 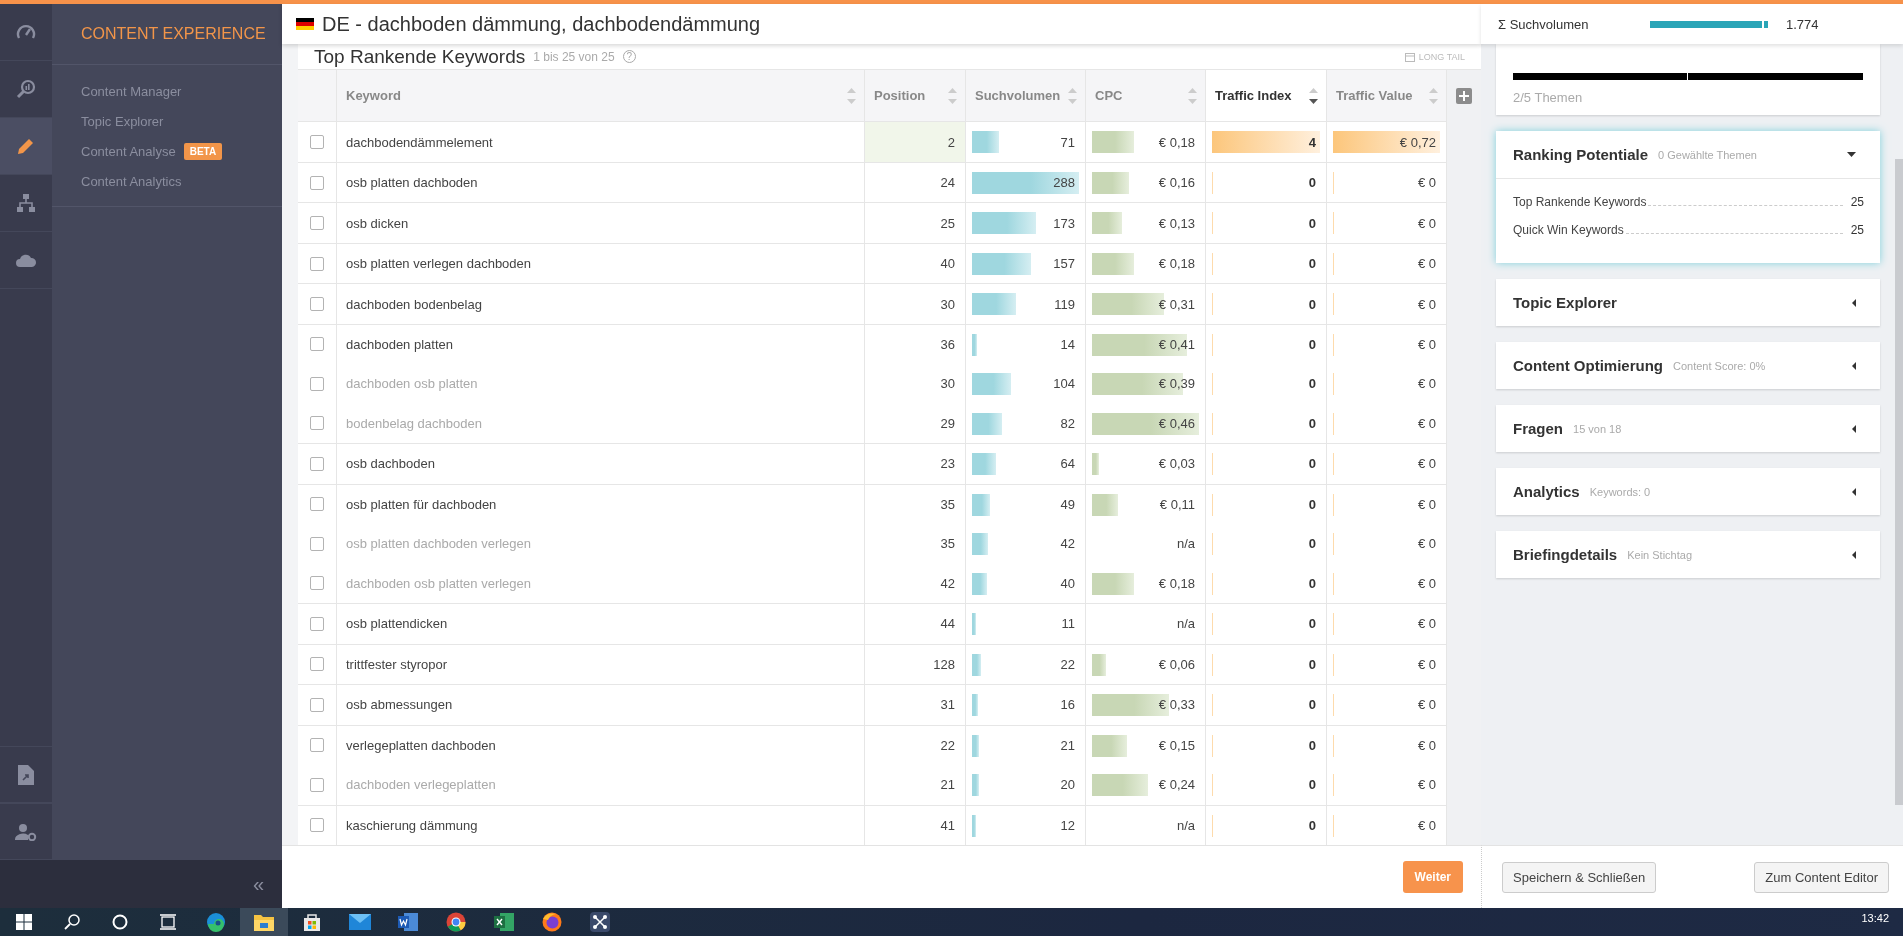 What do you see at coordinates (1432, 877) in the screenshot?
I see `next-button: Weiter` at bounding box center [1432, 877].